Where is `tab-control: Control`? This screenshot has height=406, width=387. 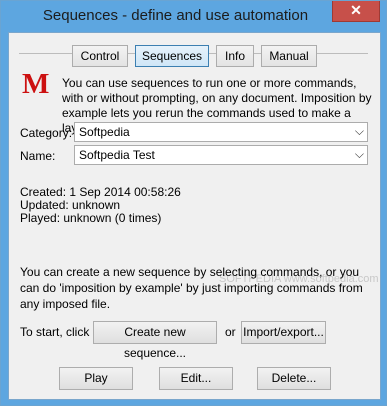
tab-control: Control is located at coordinates (100, 56).